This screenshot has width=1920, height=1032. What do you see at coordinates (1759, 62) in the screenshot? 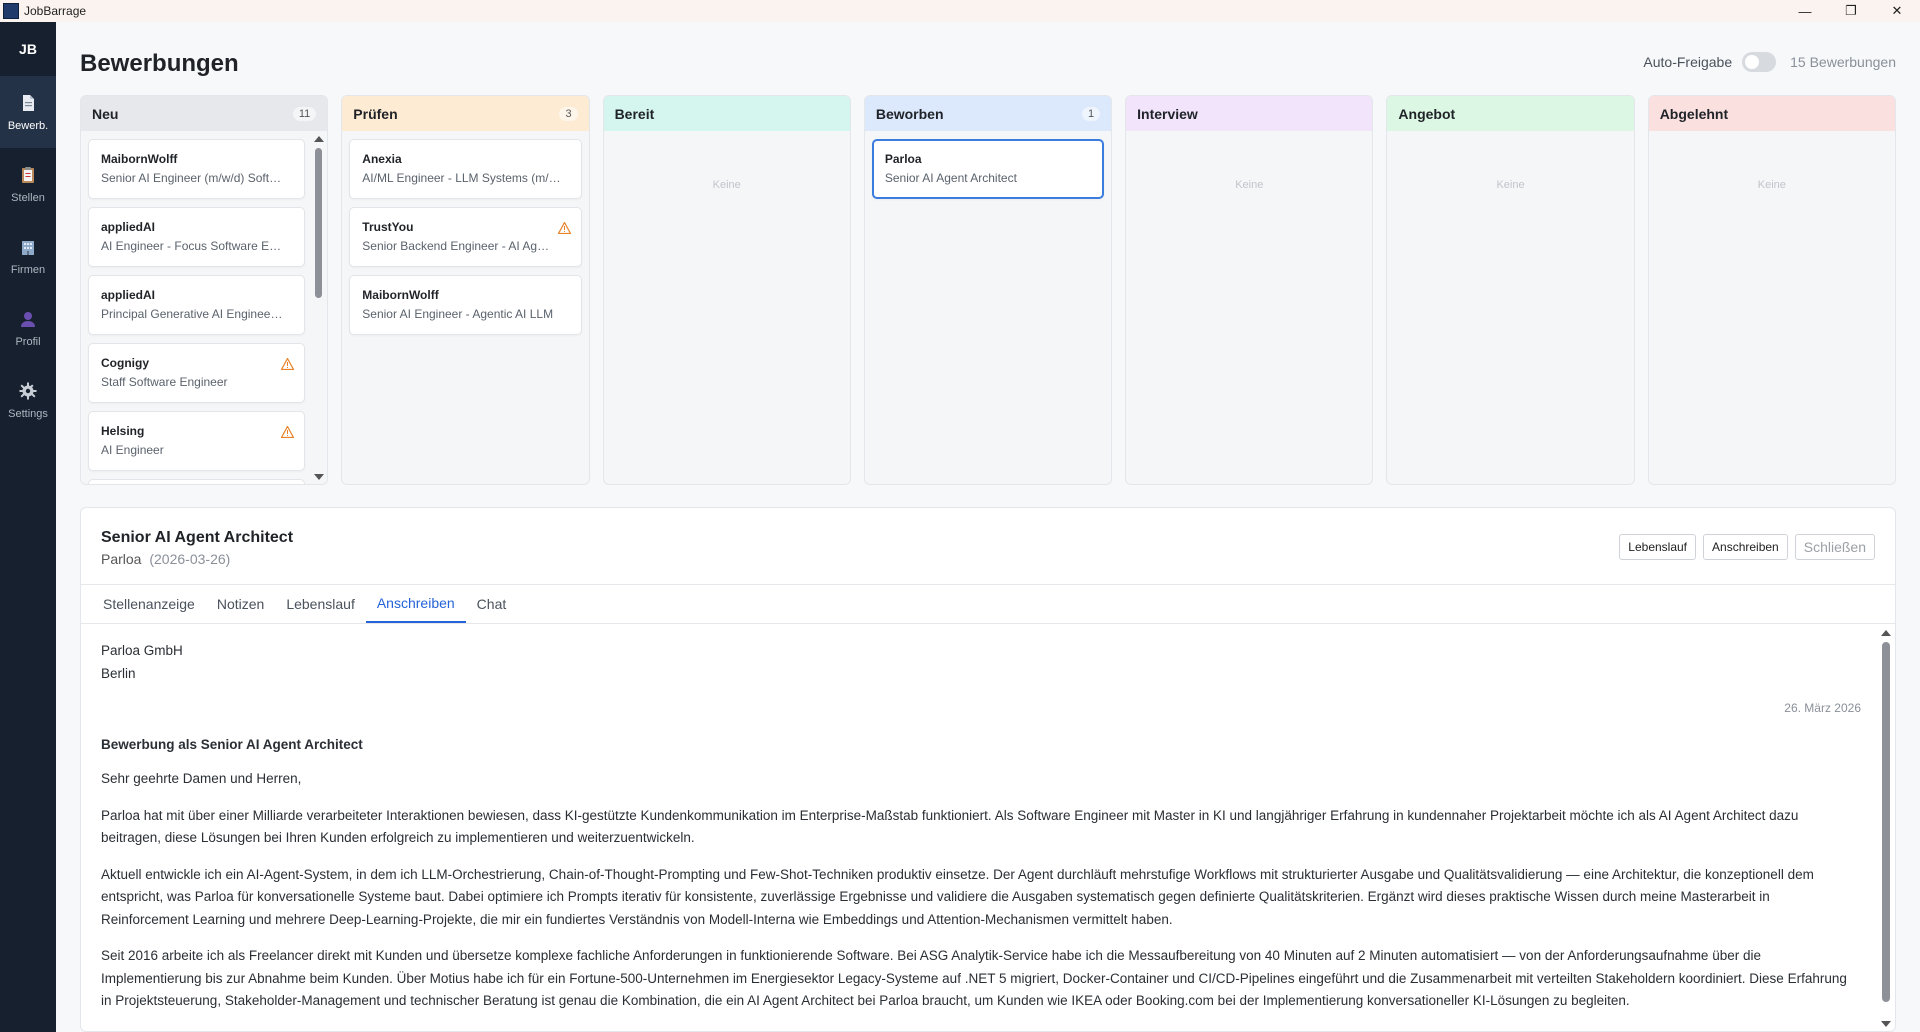
I see `auto-release-toggle` at bounding box center [1759, 62].